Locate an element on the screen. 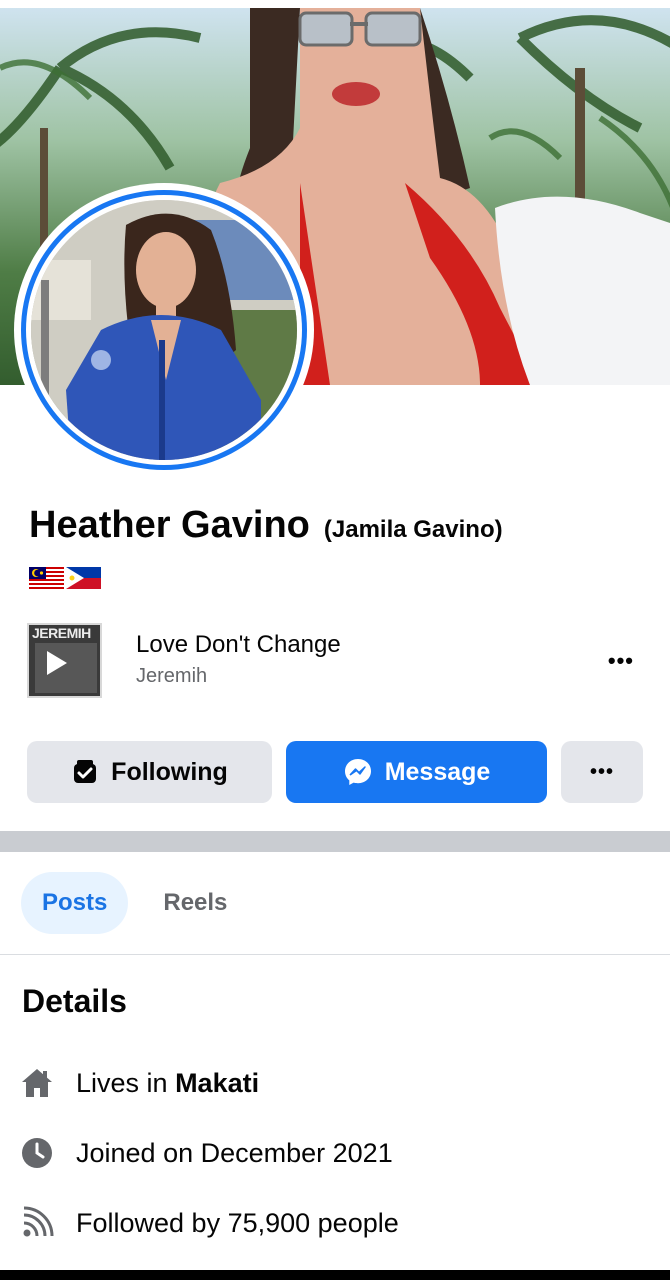 This screenshot has height=1280, width=670. tabs-divider is located at coordinates (335, 954).